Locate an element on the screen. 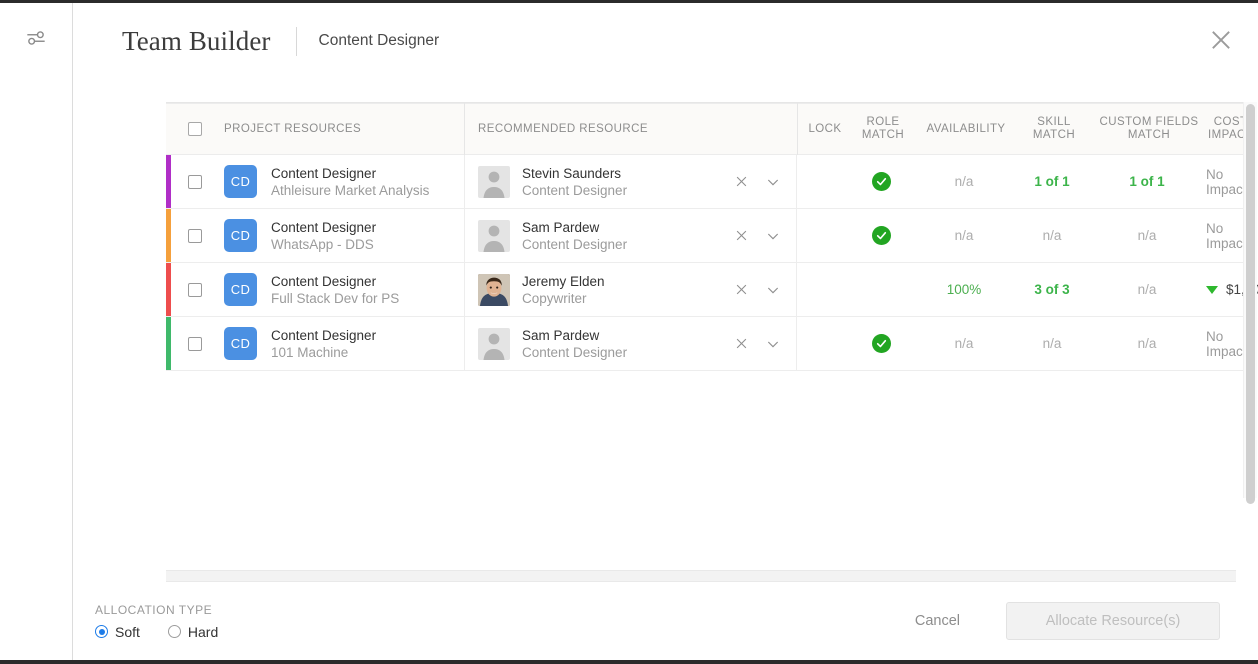 The height and width of the screenshot is (664, 1258). skill-match-cell: n/a is located at coordinates (1052, 343).